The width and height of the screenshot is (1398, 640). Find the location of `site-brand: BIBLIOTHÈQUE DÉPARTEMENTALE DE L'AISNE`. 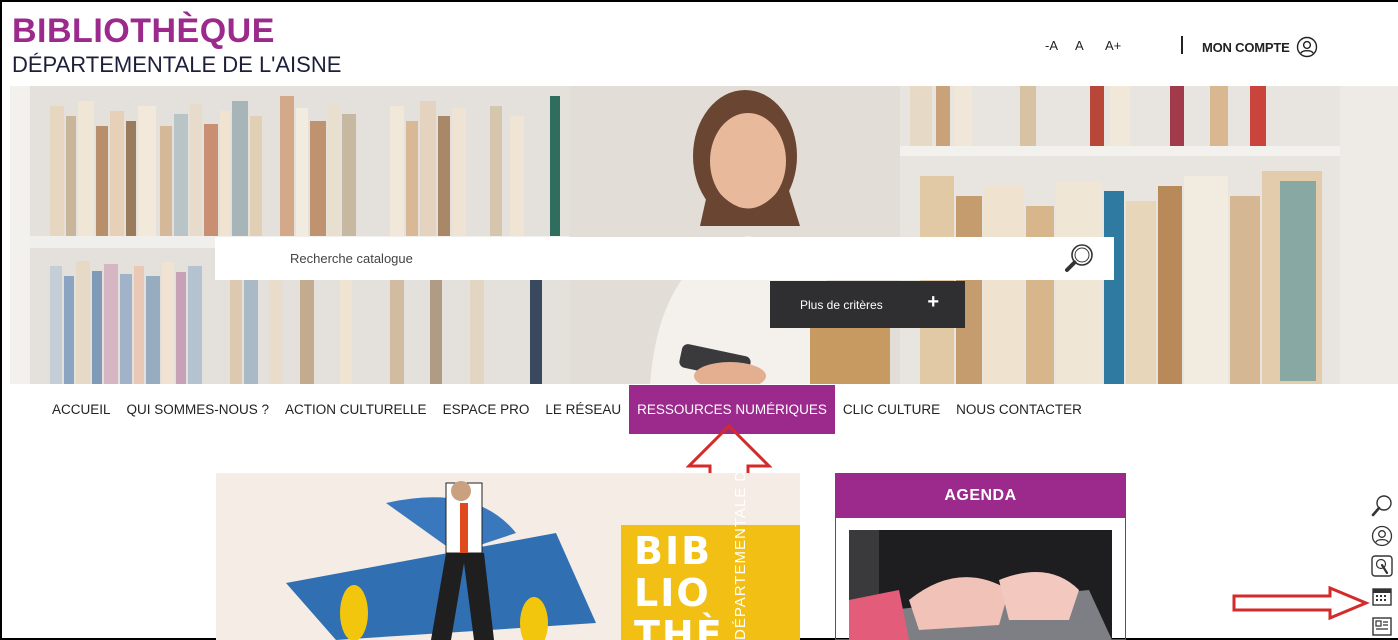

site-brand: BIBLIOTHÈQUE DÉPARTEMENTALE DE L'AISNE is located at coordinates (176, 45).